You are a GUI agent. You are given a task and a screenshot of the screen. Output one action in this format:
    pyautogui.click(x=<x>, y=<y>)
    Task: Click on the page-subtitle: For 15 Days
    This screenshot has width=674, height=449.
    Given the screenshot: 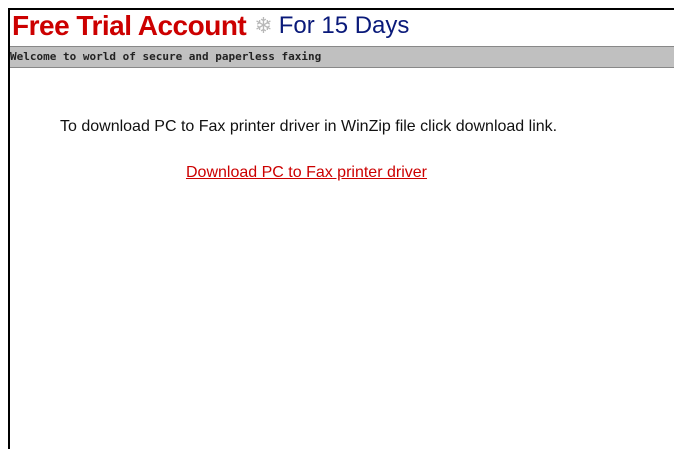 What is the action you would take?
    pyautogui.click(x=344, y=25)
    